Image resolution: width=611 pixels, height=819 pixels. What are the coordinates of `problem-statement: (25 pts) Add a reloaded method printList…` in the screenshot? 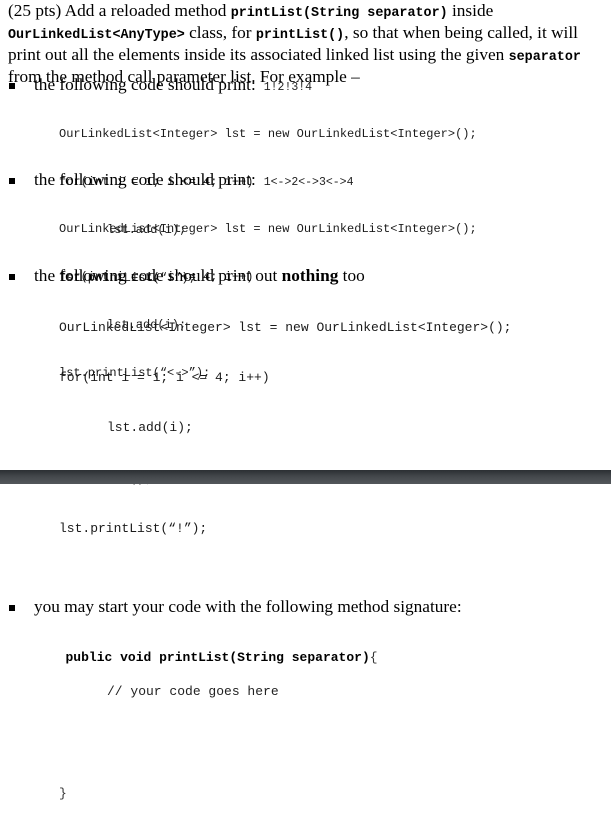 It's located at (308, 43).